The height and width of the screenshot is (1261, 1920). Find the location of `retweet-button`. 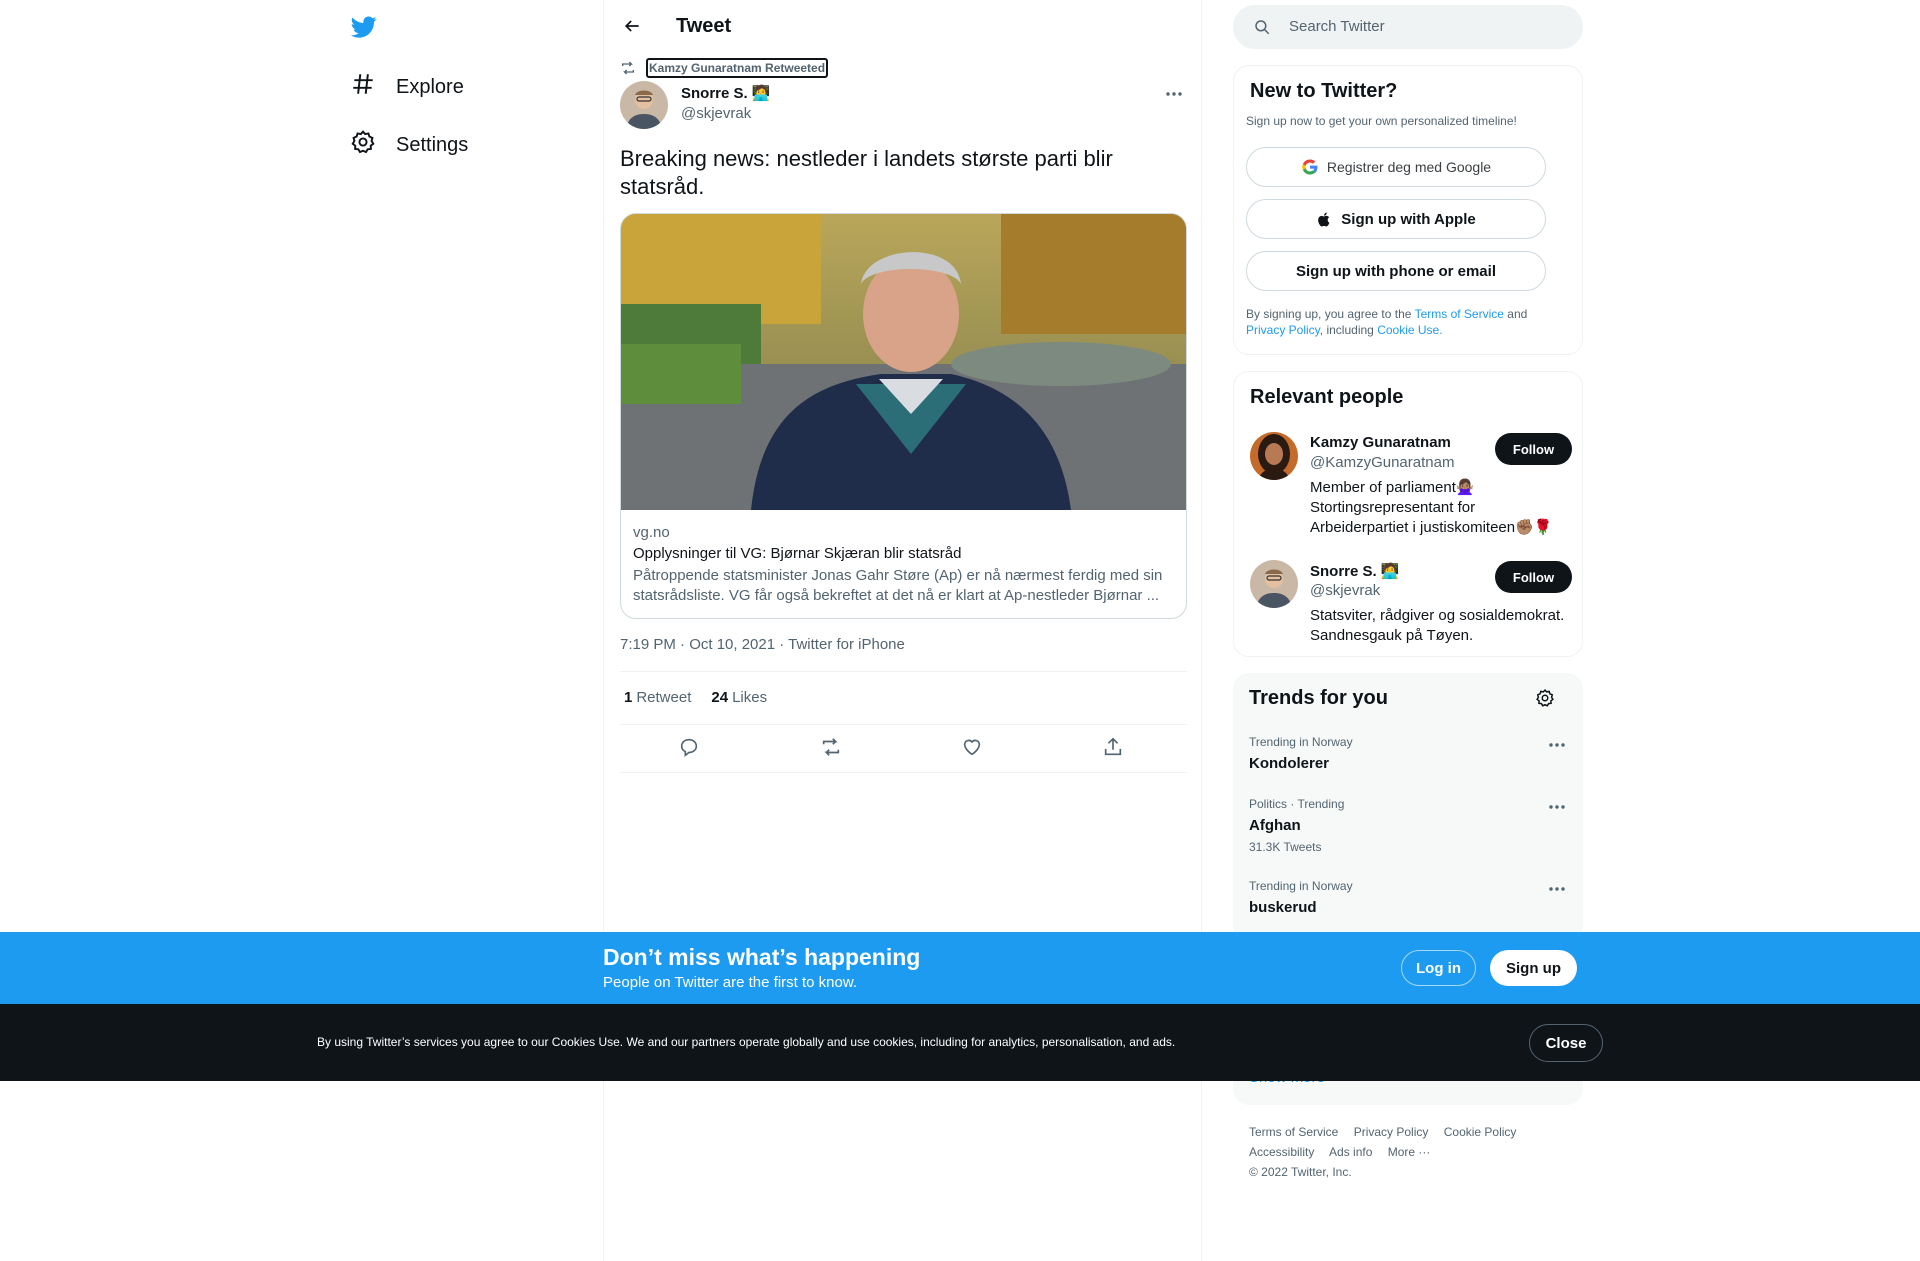

retweet-button is located at coordinates (832, 748).